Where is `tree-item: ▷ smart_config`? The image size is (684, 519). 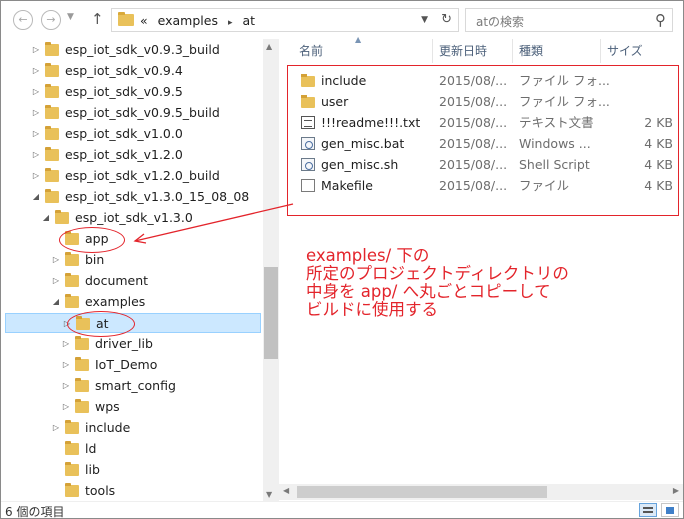
tree-item: ▷ smart_config is located at coordinates (131, 386).